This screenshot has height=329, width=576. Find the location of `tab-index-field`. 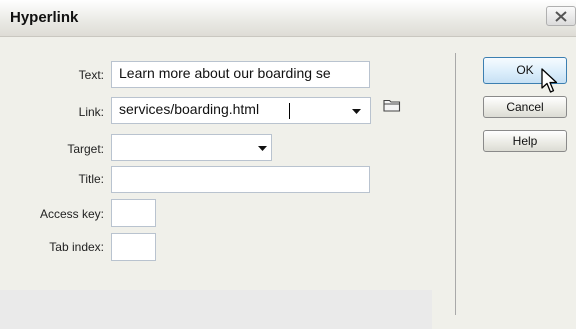

tab-index-field is located at coordinates (133, 247).